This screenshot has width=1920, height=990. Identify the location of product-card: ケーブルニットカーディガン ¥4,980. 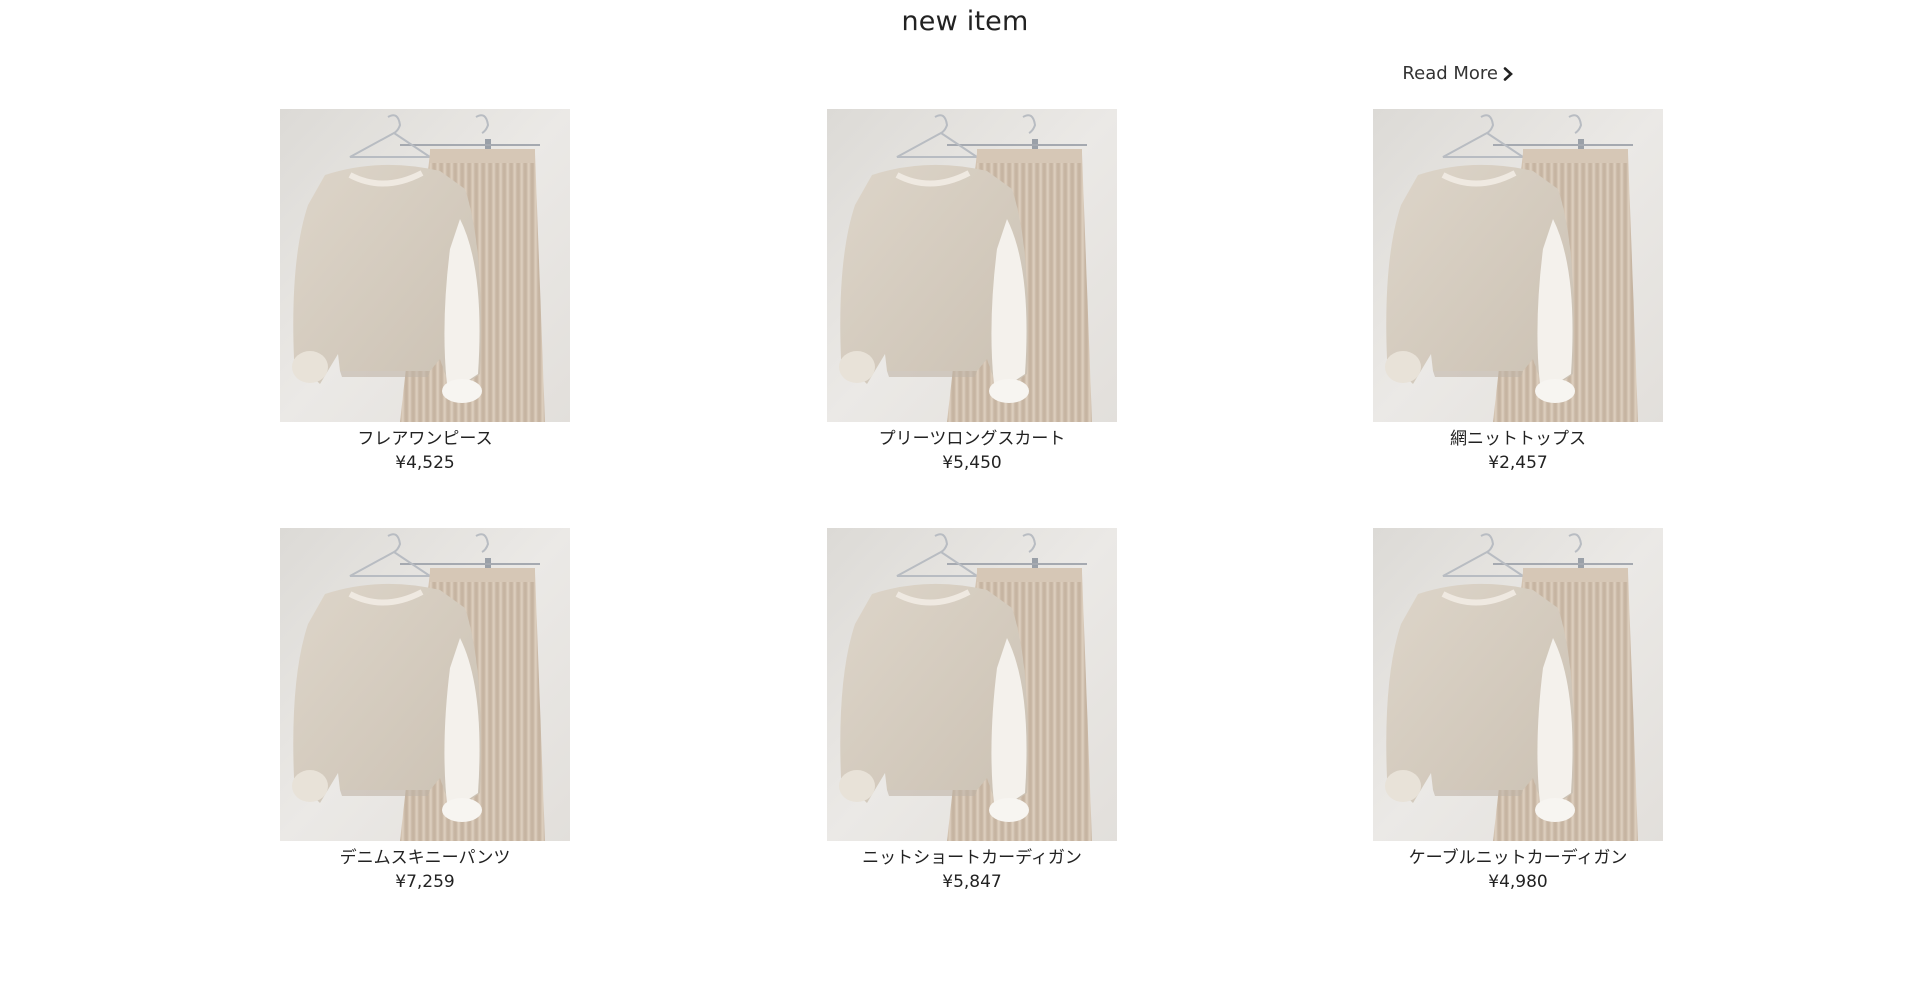
(1518, 711).